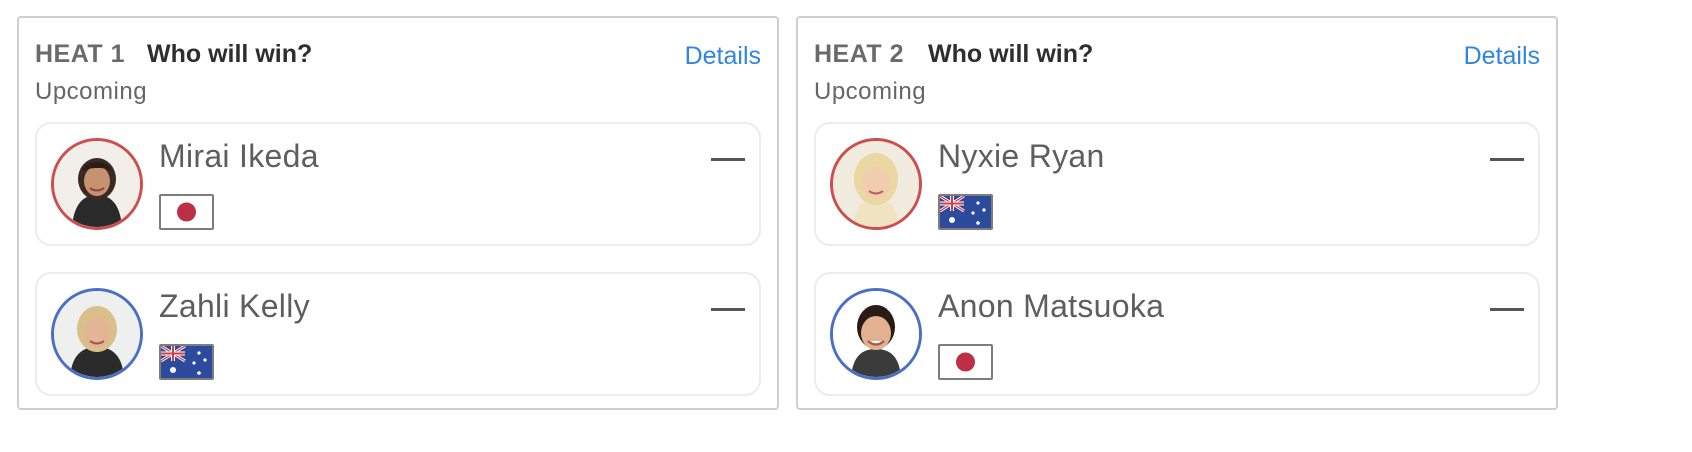 Image resolution: width=1692 pixels, height=452 pixels. Describe the element at coordinates (398, 184) in the screenshot. I see `surfer-row: Mirai Ikeda` at that location.